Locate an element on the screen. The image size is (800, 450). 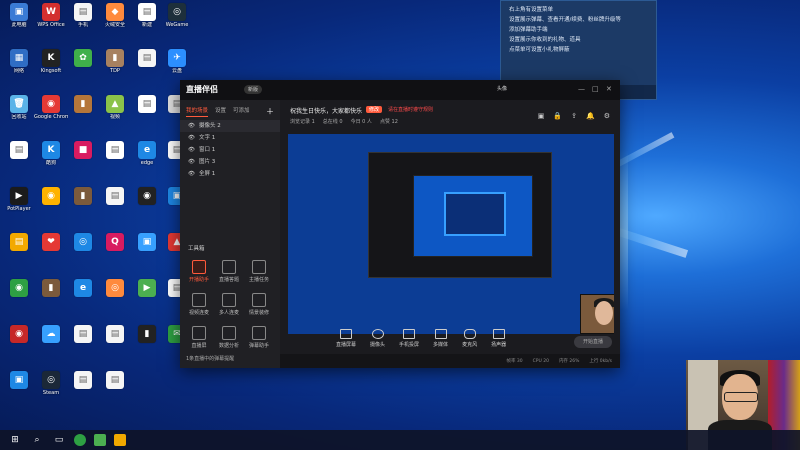
lock-icon: 🔒 is located at coordinates (557, 116).